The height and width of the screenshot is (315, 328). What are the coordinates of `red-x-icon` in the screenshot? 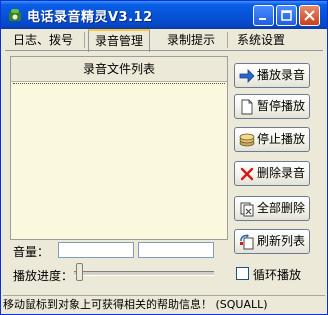 It's located at (247, 174).